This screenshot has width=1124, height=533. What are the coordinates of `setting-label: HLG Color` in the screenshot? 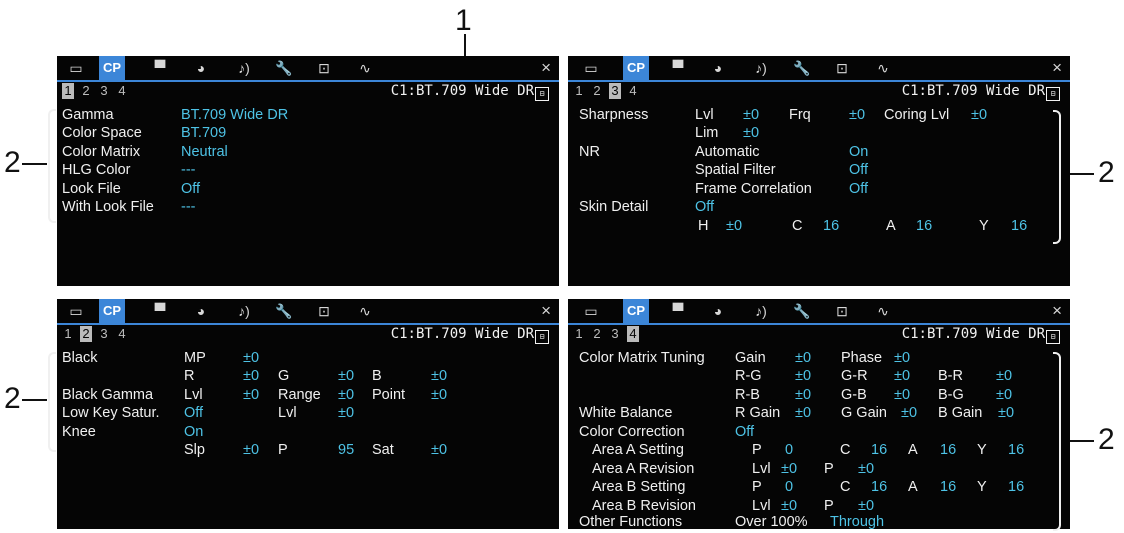 It's located at (96, 170).